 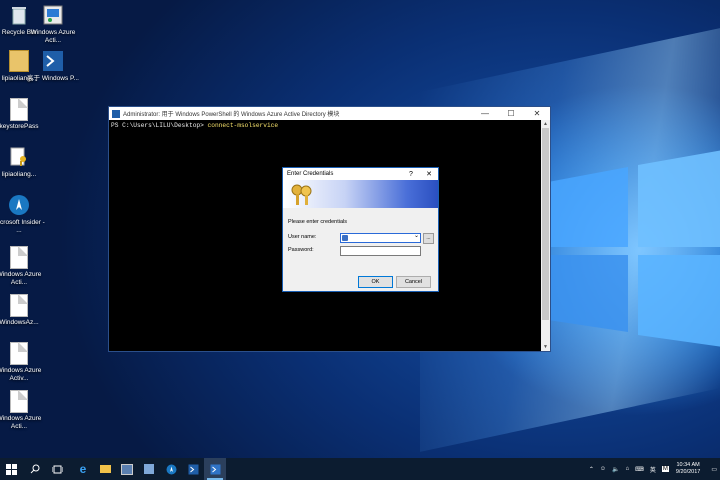 What do you see at coordinates (301, 250) in the screenshot?
I see `password-label: Password:` at bounding box center [301, 250].